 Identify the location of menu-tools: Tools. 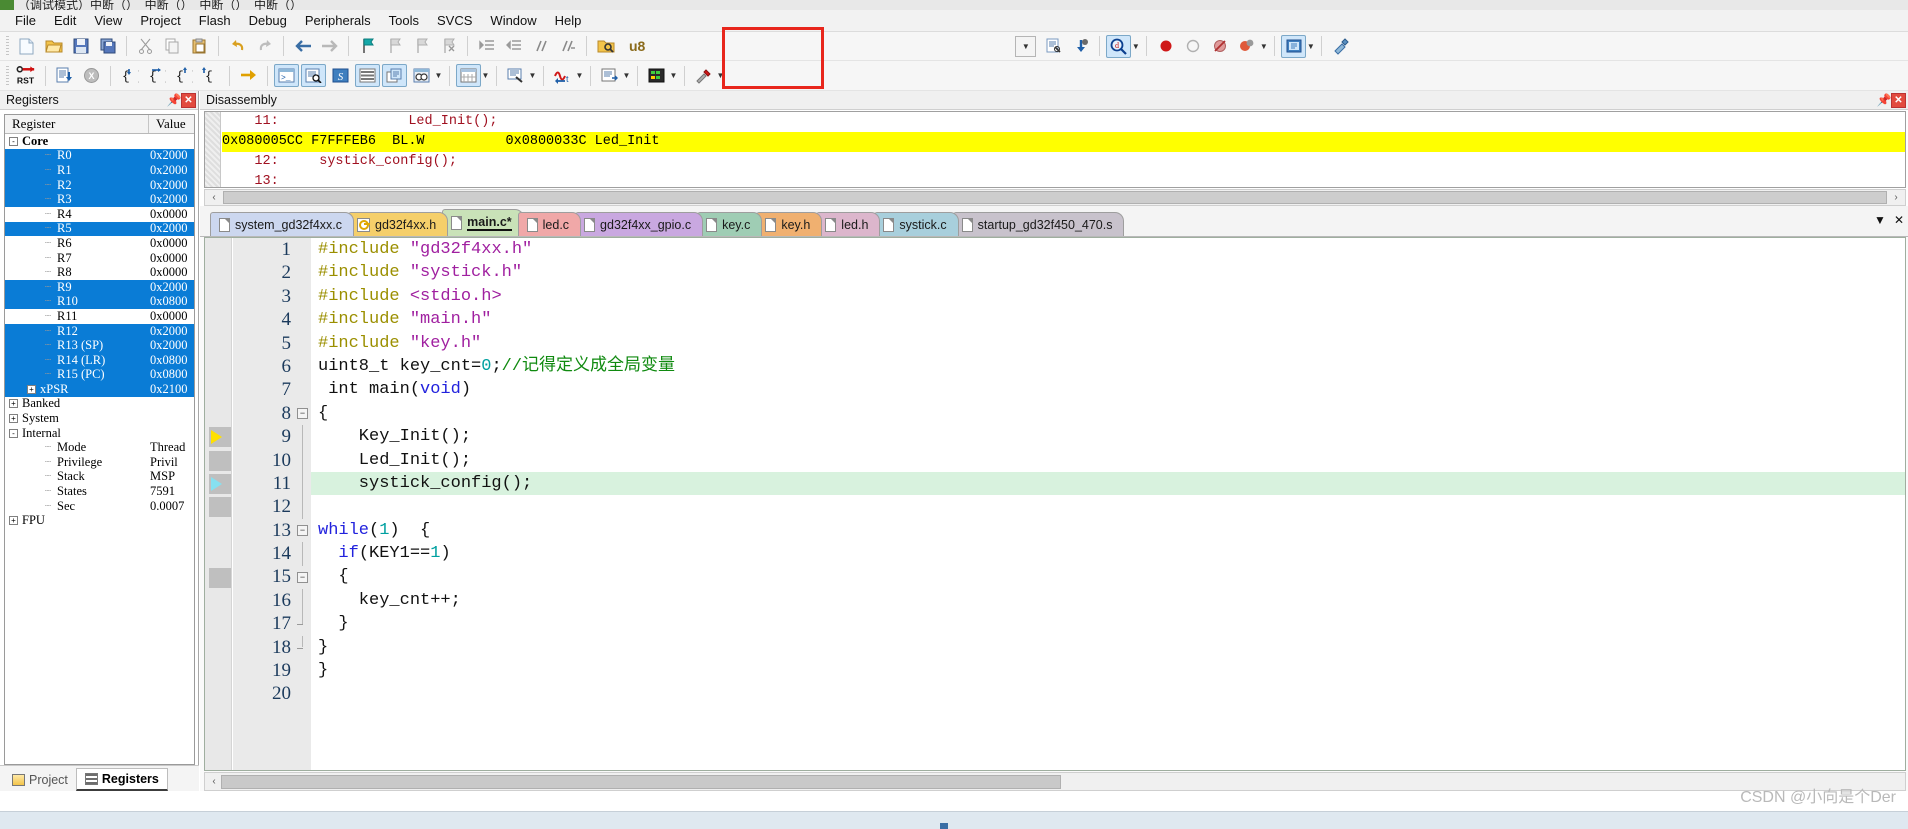
(404, 20).